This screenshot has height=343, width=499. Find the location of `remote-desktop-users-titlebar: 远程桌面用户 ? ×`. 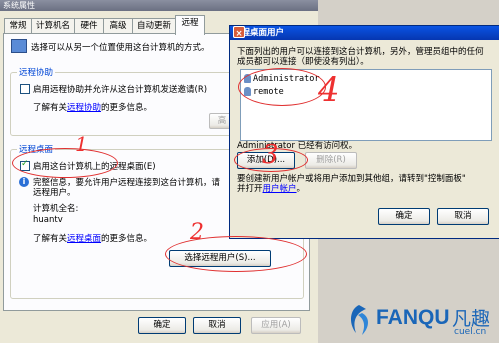

remote-desktop-users-titlebar: 远程桌面用户 ? × is located at coordinates (364, 33).